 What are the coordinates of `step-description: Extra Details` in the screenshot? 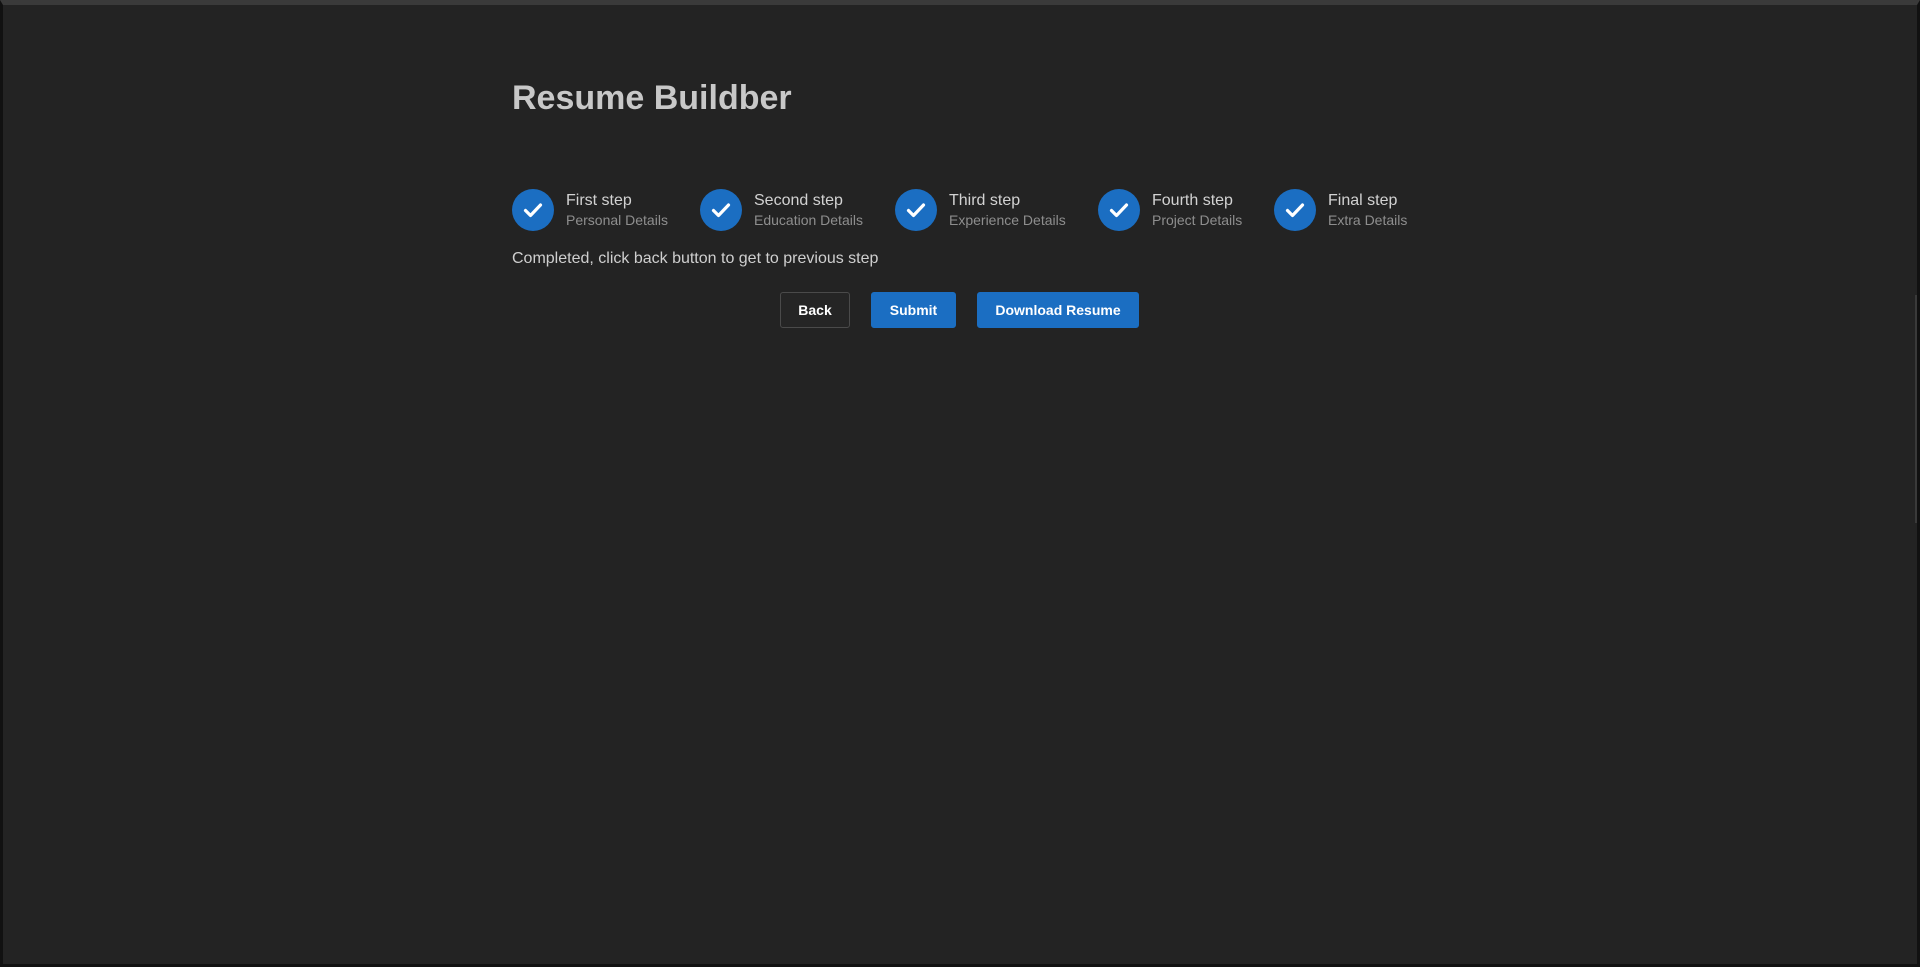 It's located at (1368, 219).